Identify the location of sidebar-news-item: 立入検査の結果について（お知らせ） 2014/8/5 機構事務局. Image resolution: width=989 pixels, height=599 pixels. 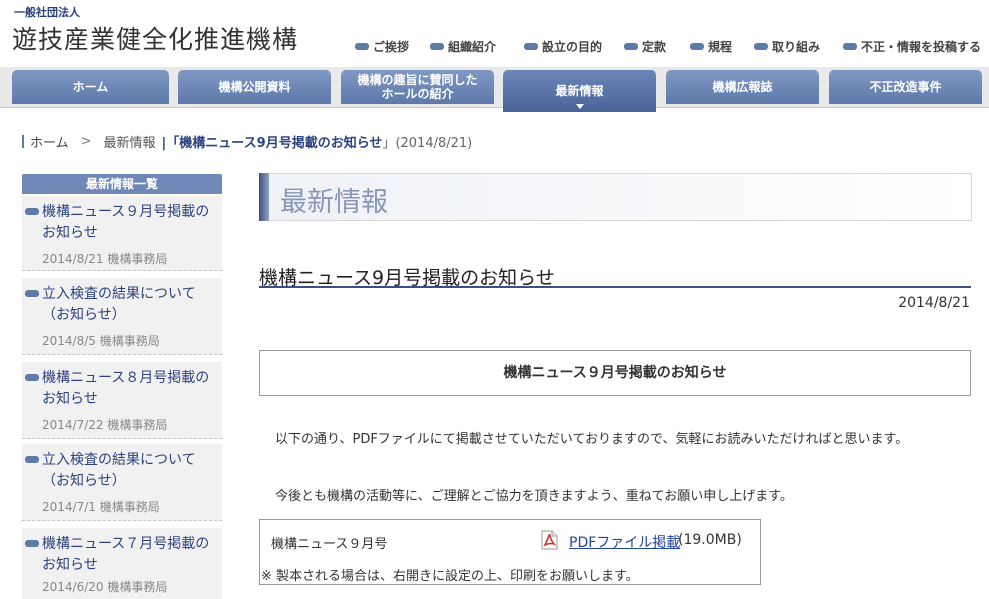
(122, 316).